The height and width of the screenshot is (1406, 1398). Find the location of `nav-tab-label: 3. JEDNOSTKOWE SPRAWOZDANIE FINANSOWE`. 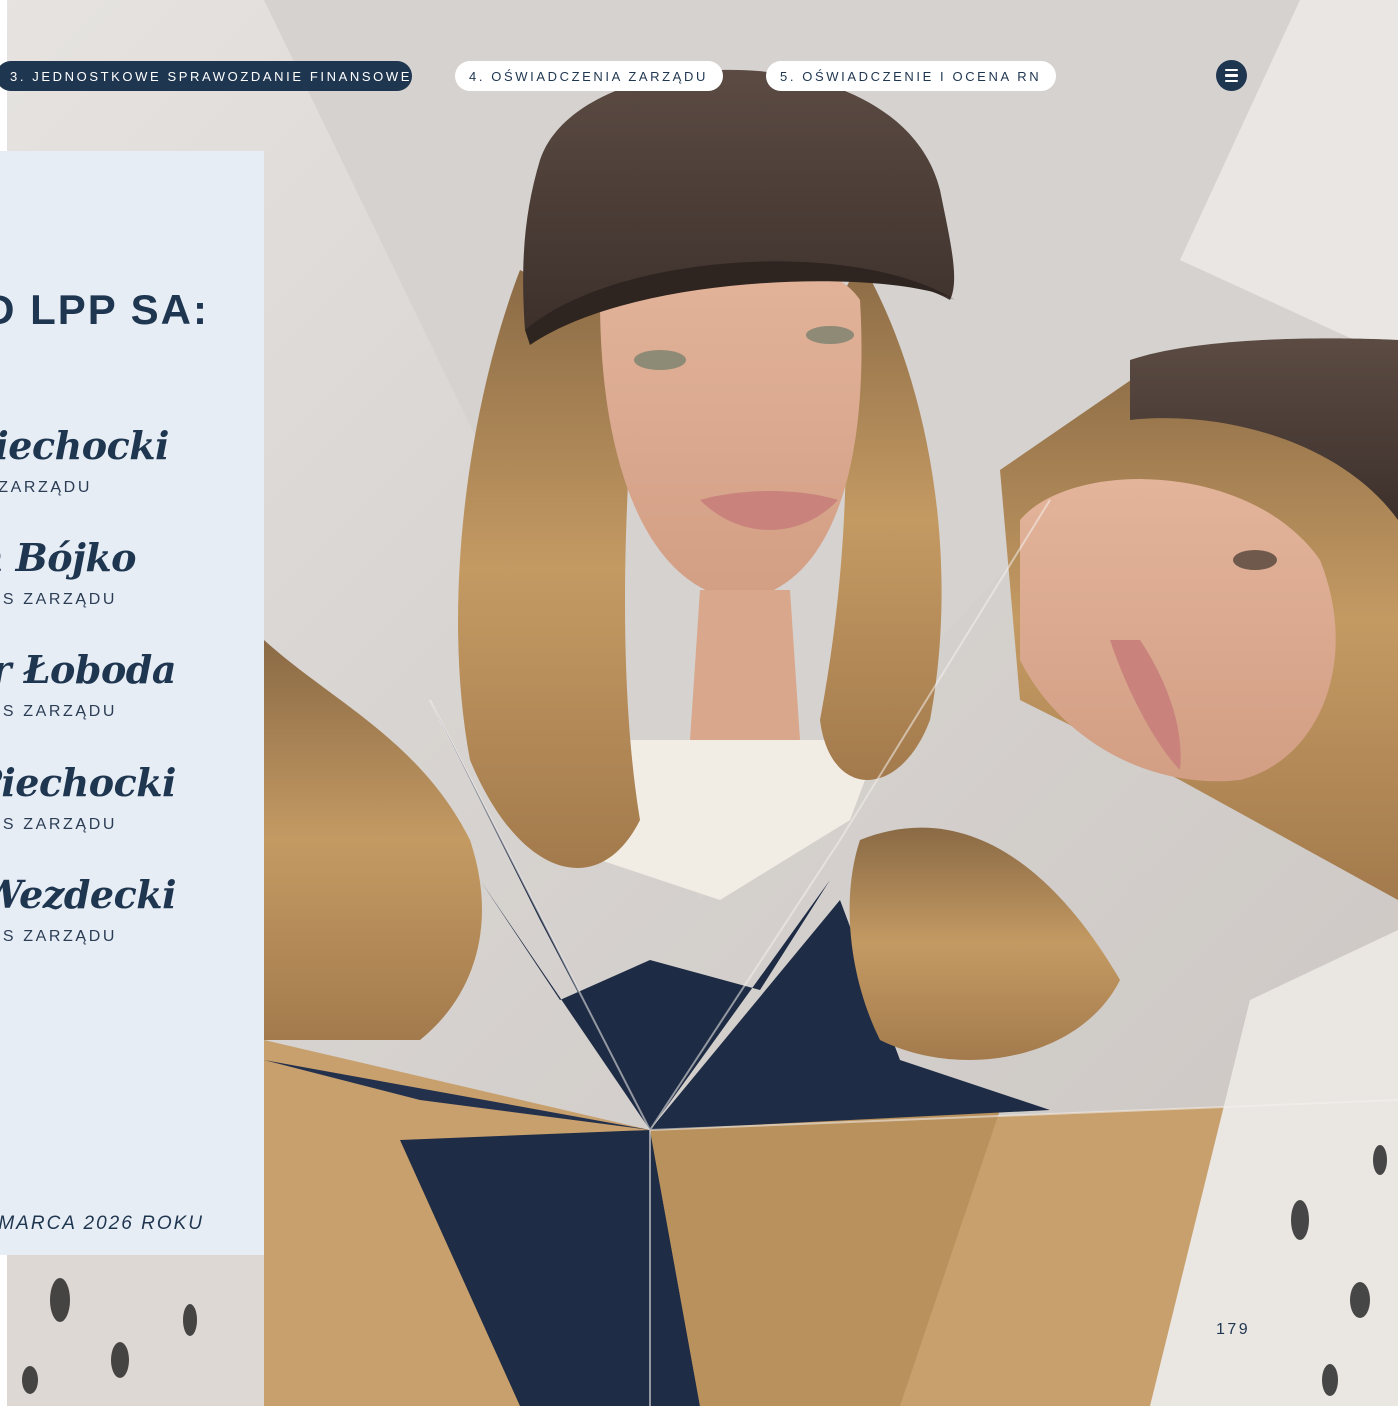

nav-tab-label: 3. JEDNOSTKOWE SPRAWOZDANIE FINANSOWE is located at coordinates (211, 76).